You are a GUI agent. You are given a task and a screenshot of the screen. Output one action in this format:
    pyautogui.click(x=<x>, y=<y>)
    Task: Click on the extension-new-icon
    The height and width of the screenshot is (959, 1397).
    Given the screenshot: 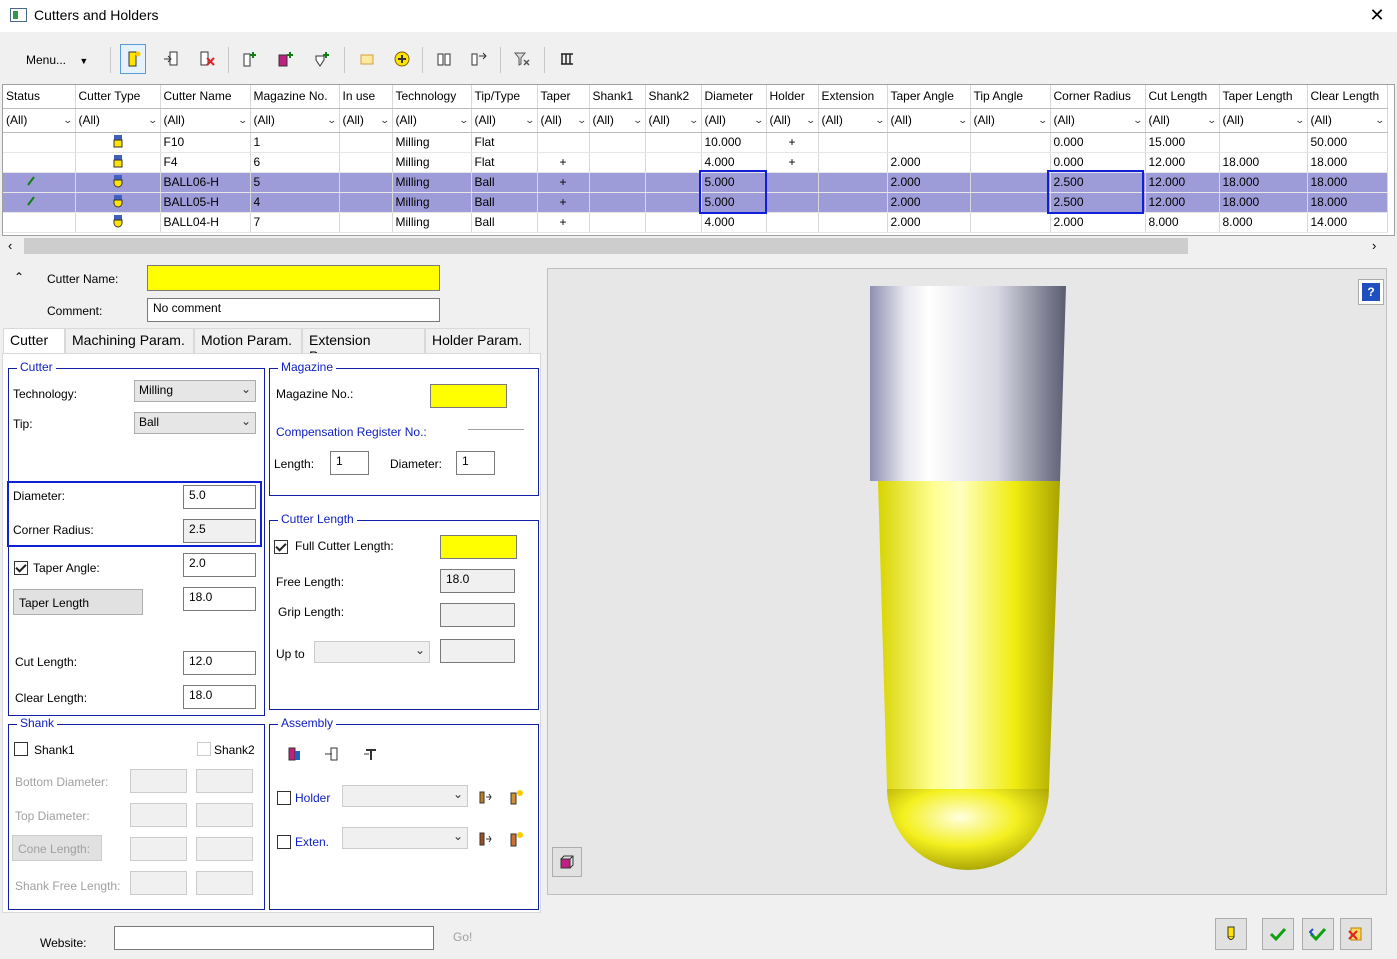 What is the action you would take?
    pyautogui.click(x=516, y=840)
    